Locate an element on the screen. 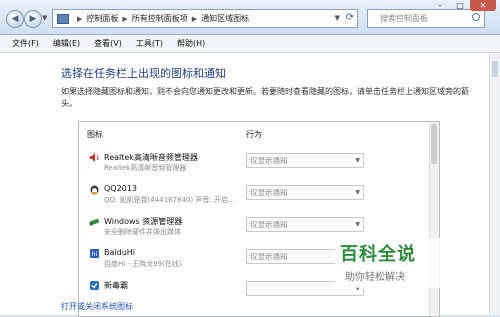 This screenshot has height=317, width=500. recent-pages-dropdown-icon: ▼ is located at coordinates (44, 18).